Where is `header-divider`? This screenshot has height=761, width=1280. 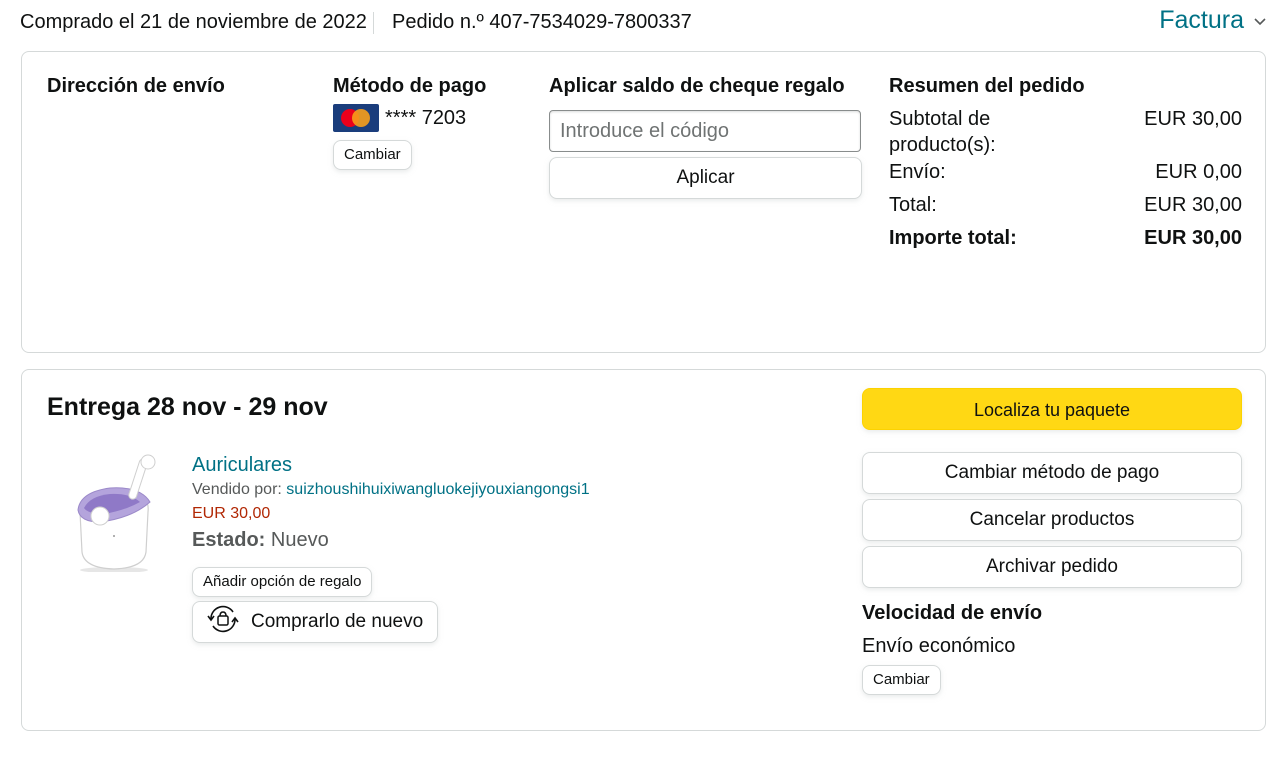
header-divider is located at coordinates (373, 23).